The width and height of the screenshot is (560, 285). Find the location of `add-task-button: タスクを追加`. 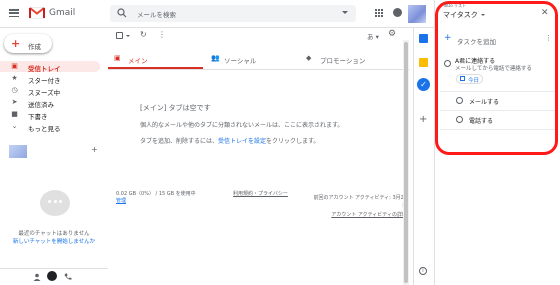

add-task-button: タスクを追加 is located at coordinates (476, 41).